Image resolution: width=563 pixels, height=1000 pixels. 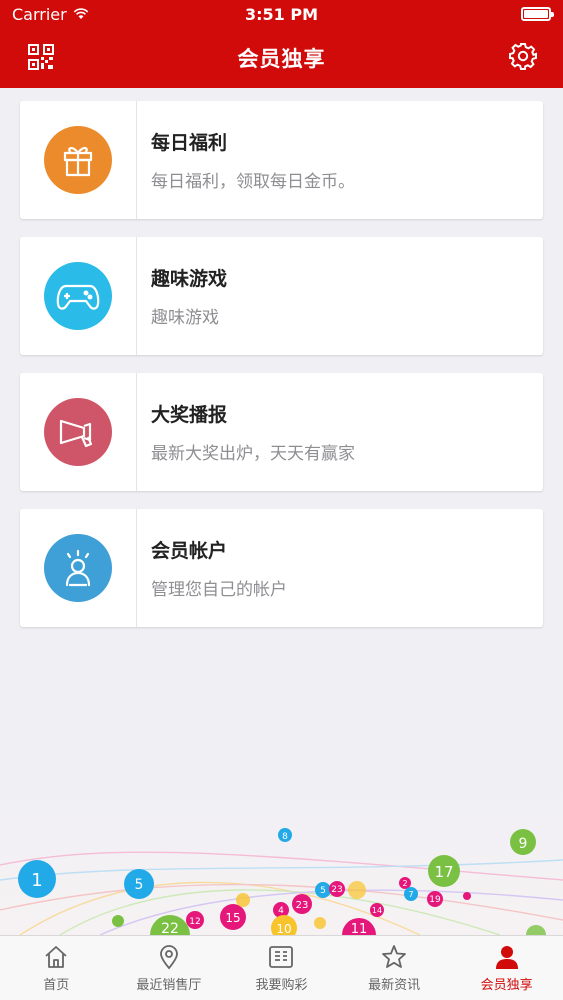 What do you see at coordinates (394, 956) in the screenshot?
I see `star-icon` at bounding box center [394, 956].